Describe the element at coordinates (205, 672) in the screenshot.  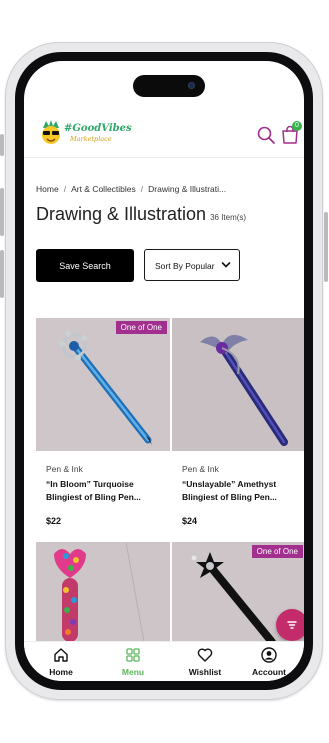
I see `nav-label: Wishlist` at that location.